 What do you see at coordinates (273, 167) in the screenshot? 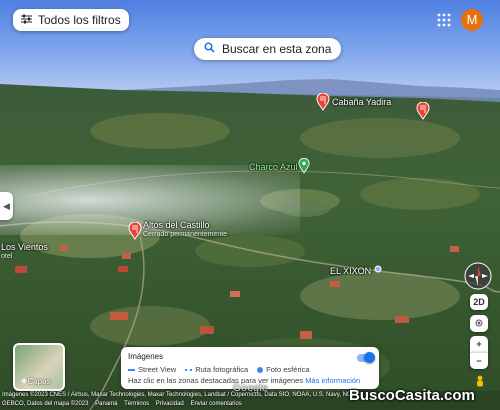
I see `place-label-charco-azul: Charco Azul` at bounding box center [273, 167].